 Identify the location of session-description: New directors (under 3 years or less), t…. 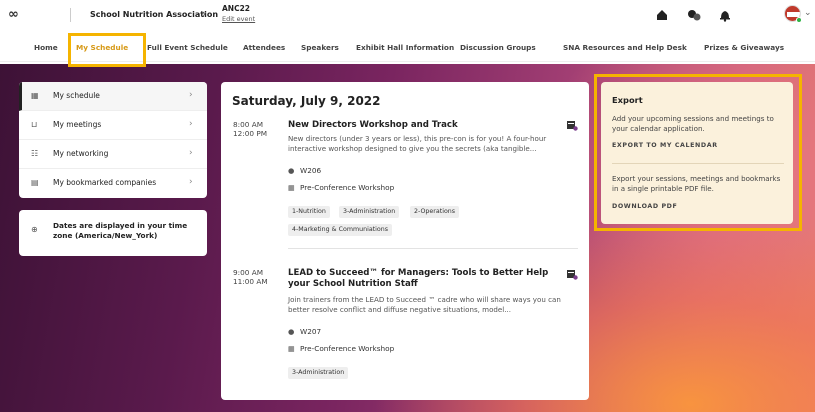
(417, 143).